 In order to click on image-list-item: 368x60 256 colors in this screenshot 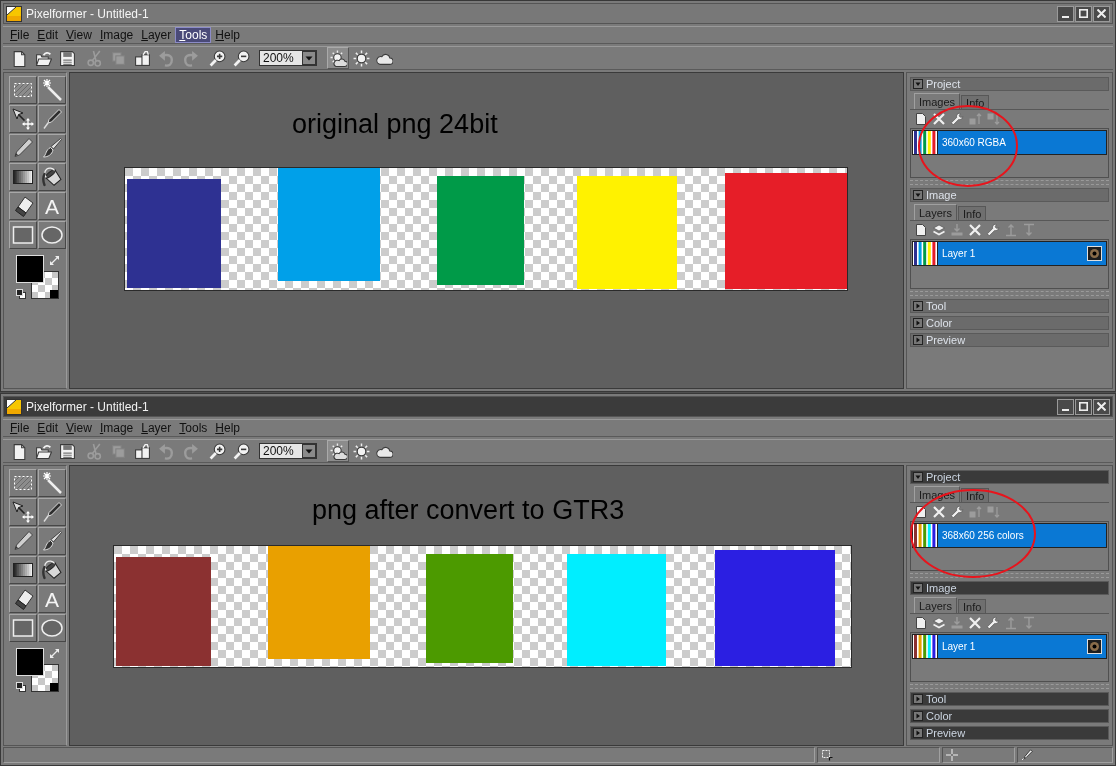, I will do `click(1009, 535)`.